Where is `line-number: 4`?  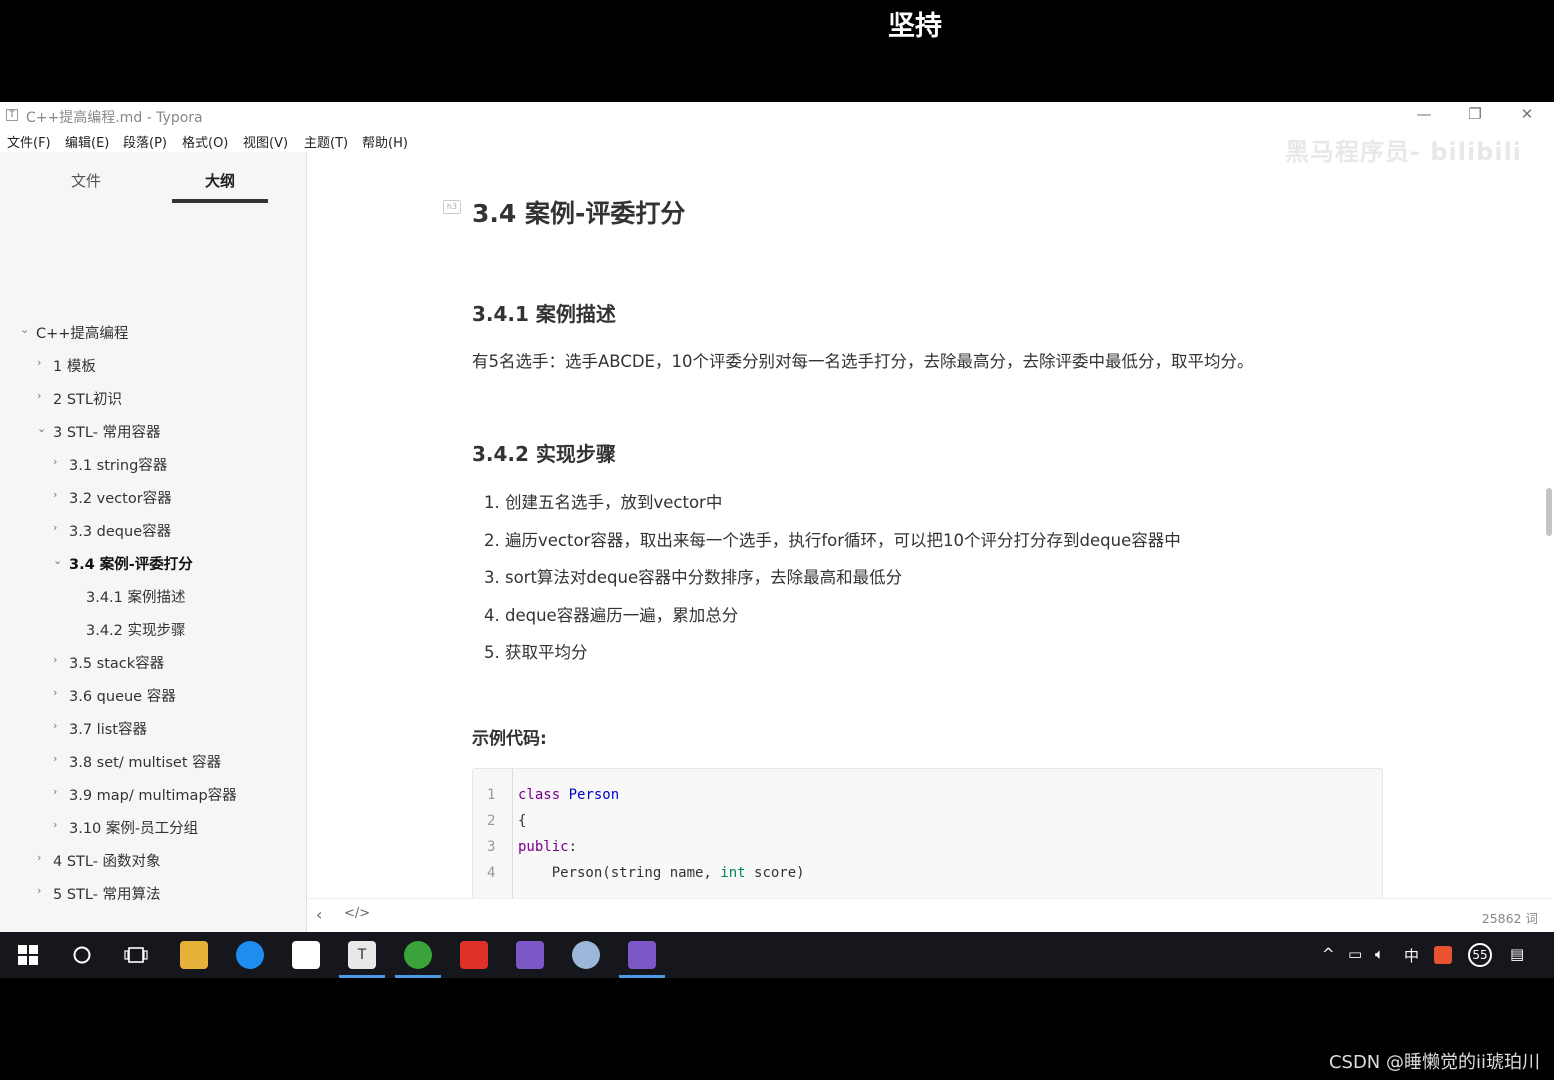
line-number: 4 is located at coordinates (491, 873).